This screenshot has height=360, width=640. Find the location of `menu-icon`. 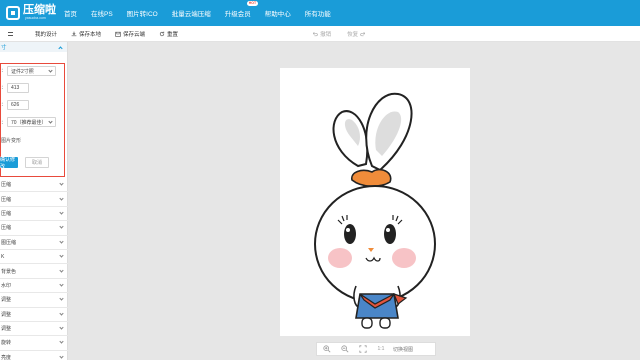

menu-icon is located at coordinates (10, 33).